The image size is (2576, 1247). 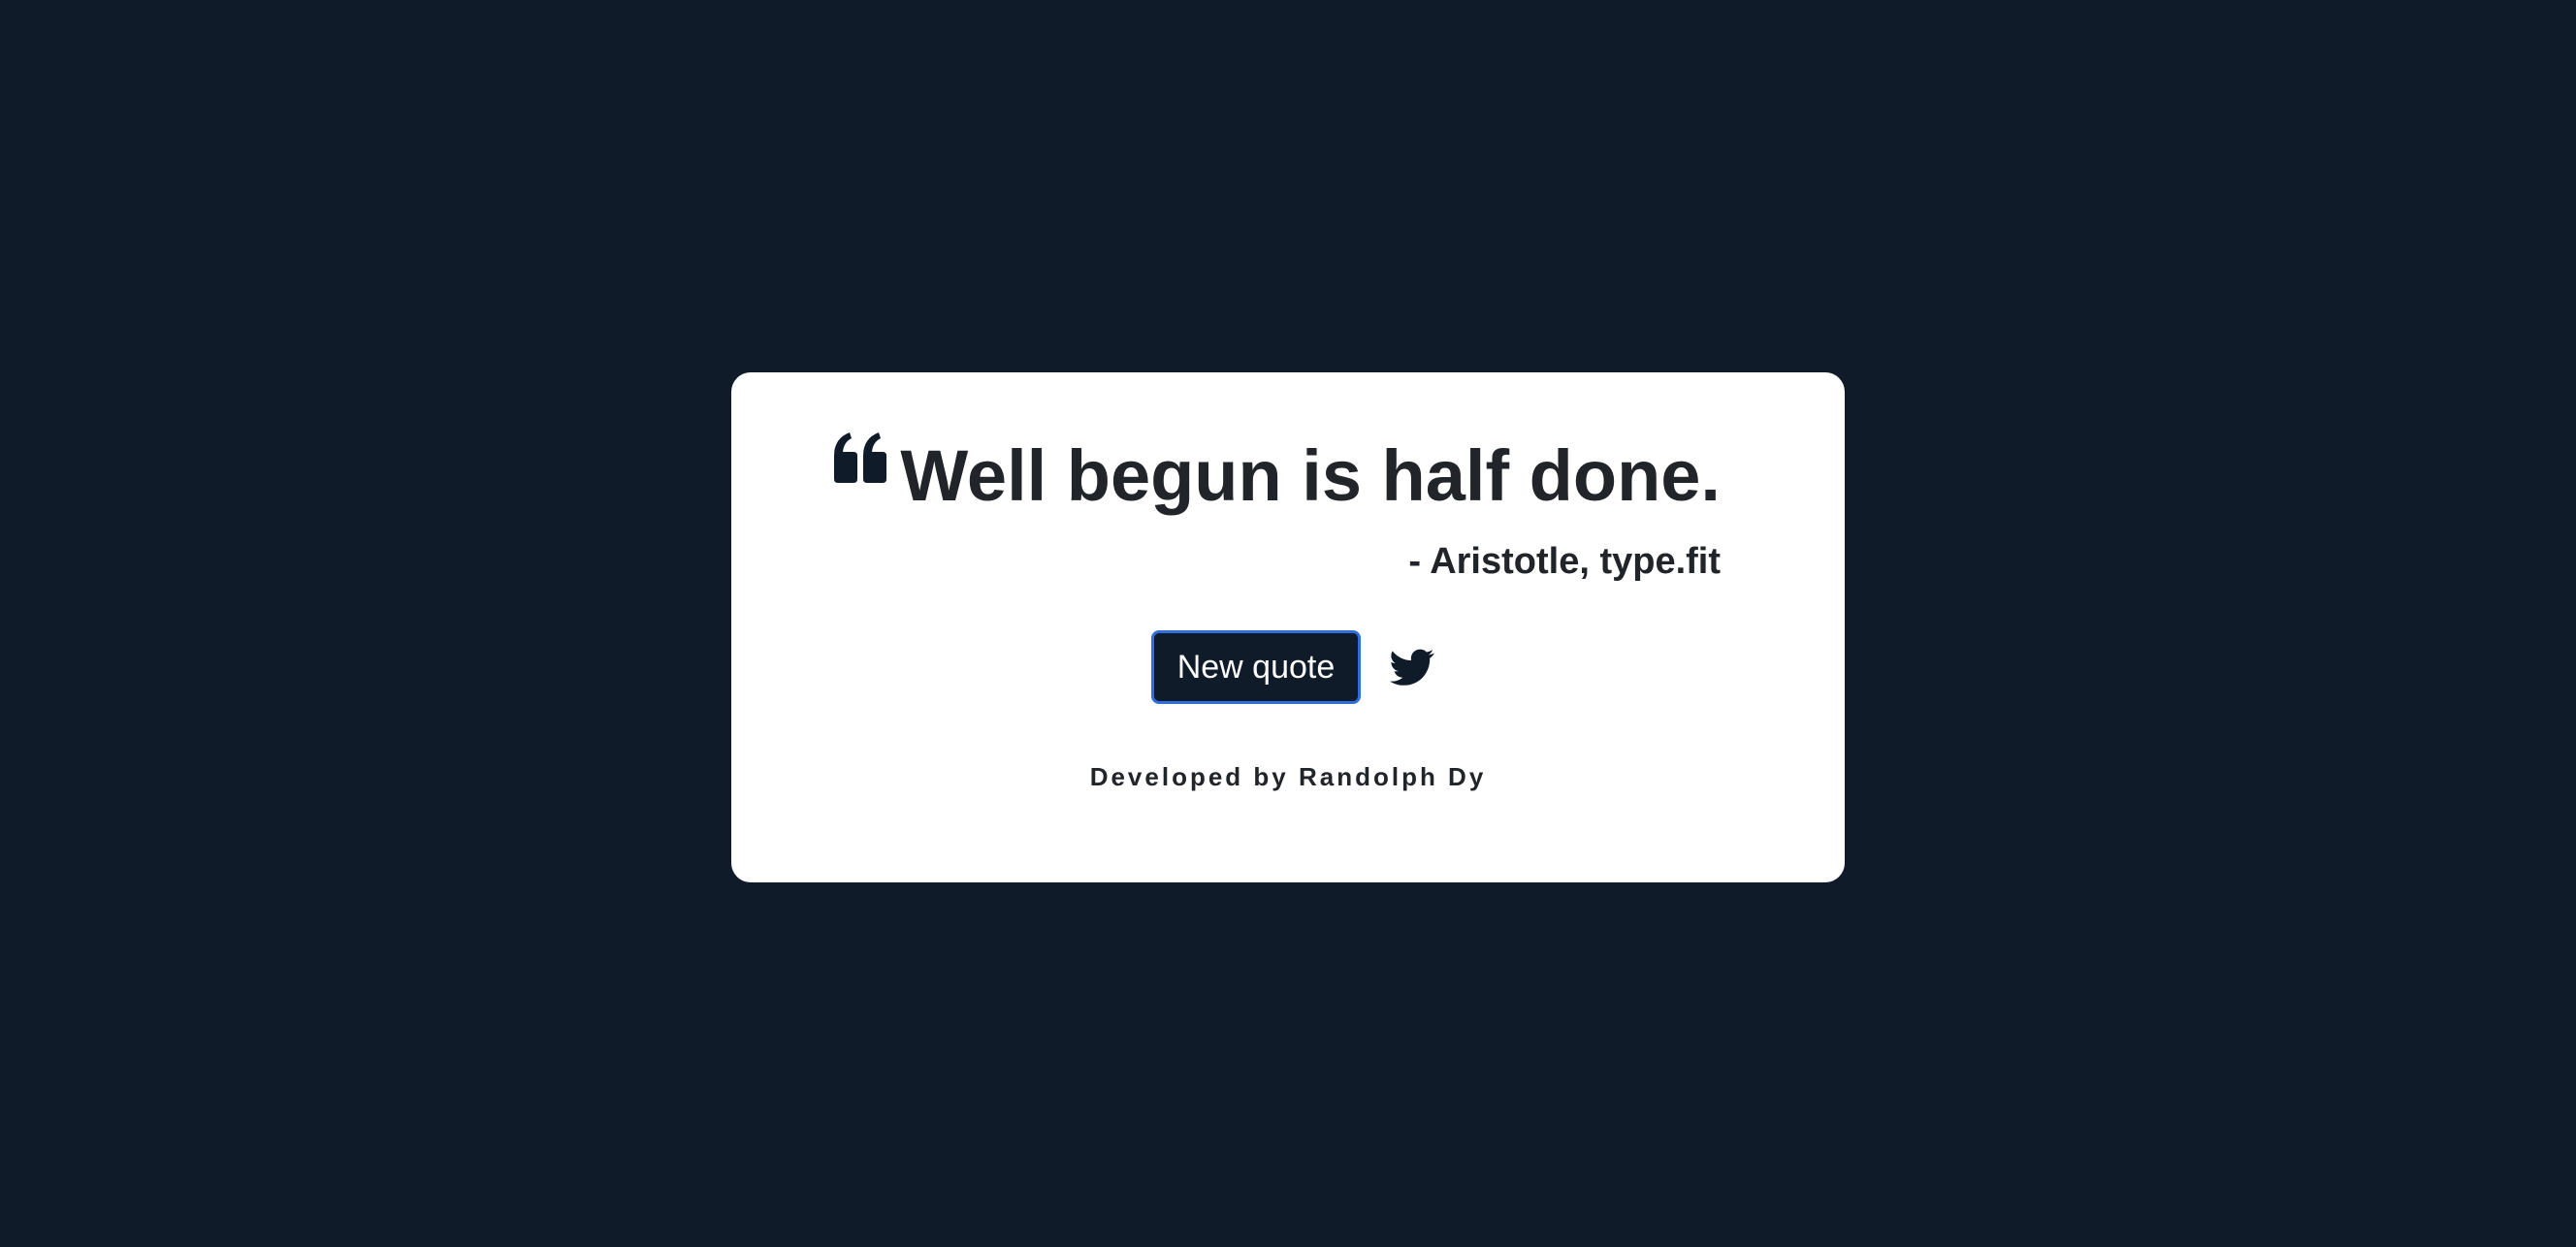 What do you see at coordinates (1564, 561) in the screenshot?
I see `quote-author: - Aristotle, type.fit` at bounding box center [1564, 561].